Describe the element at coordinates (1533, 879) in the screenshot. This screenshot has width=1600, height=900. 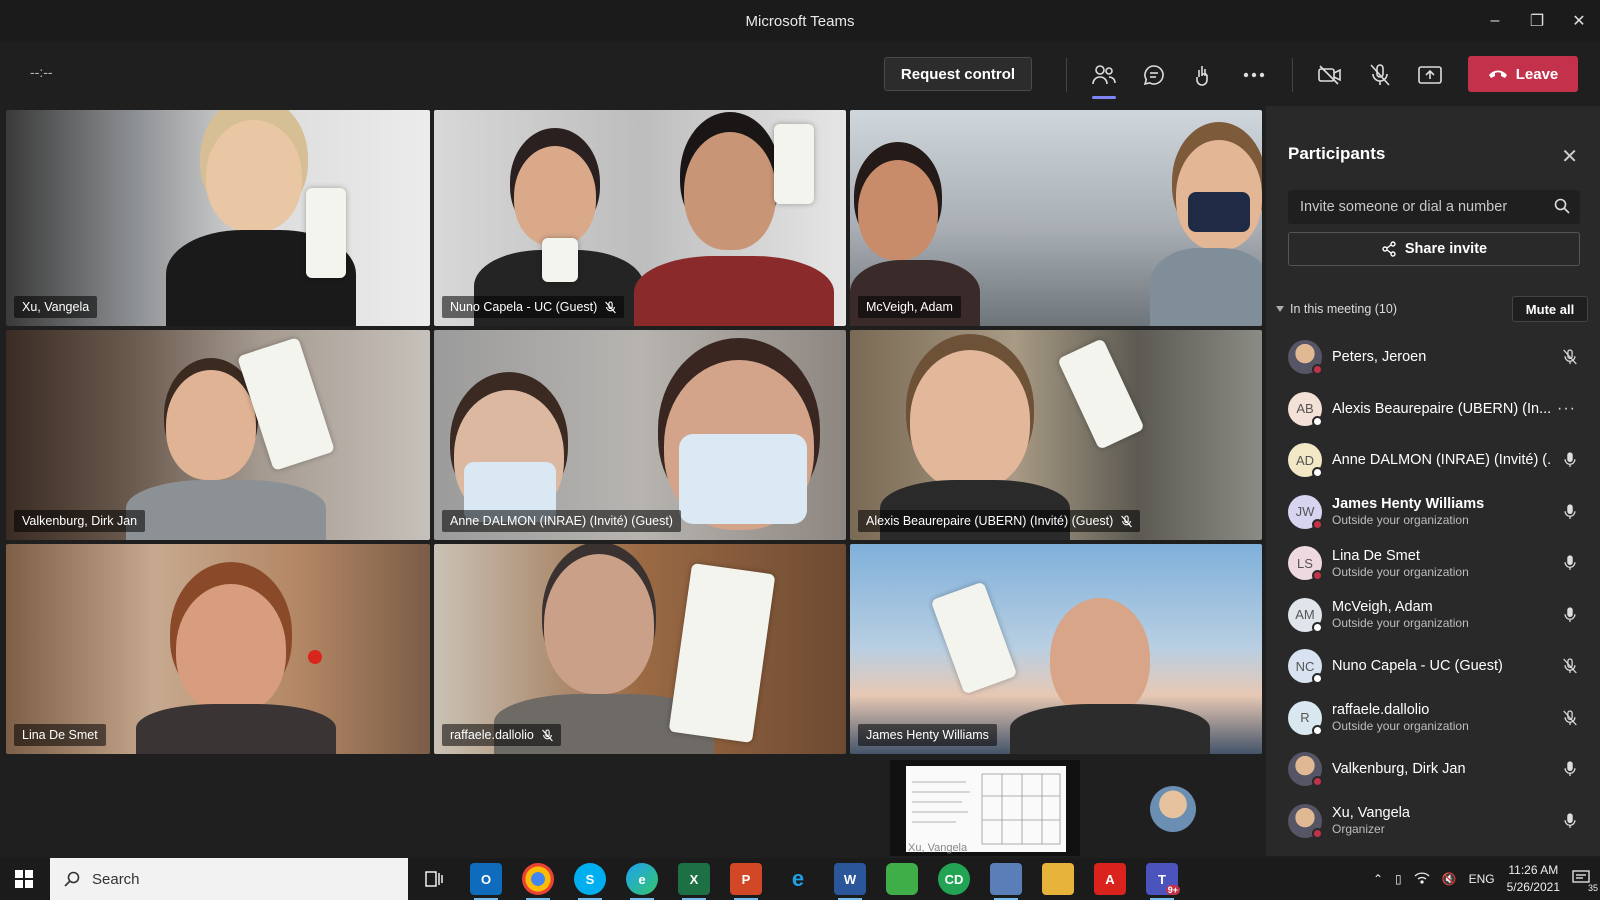
I see `clock: 11:26 AM 5/26/2021` at that location.